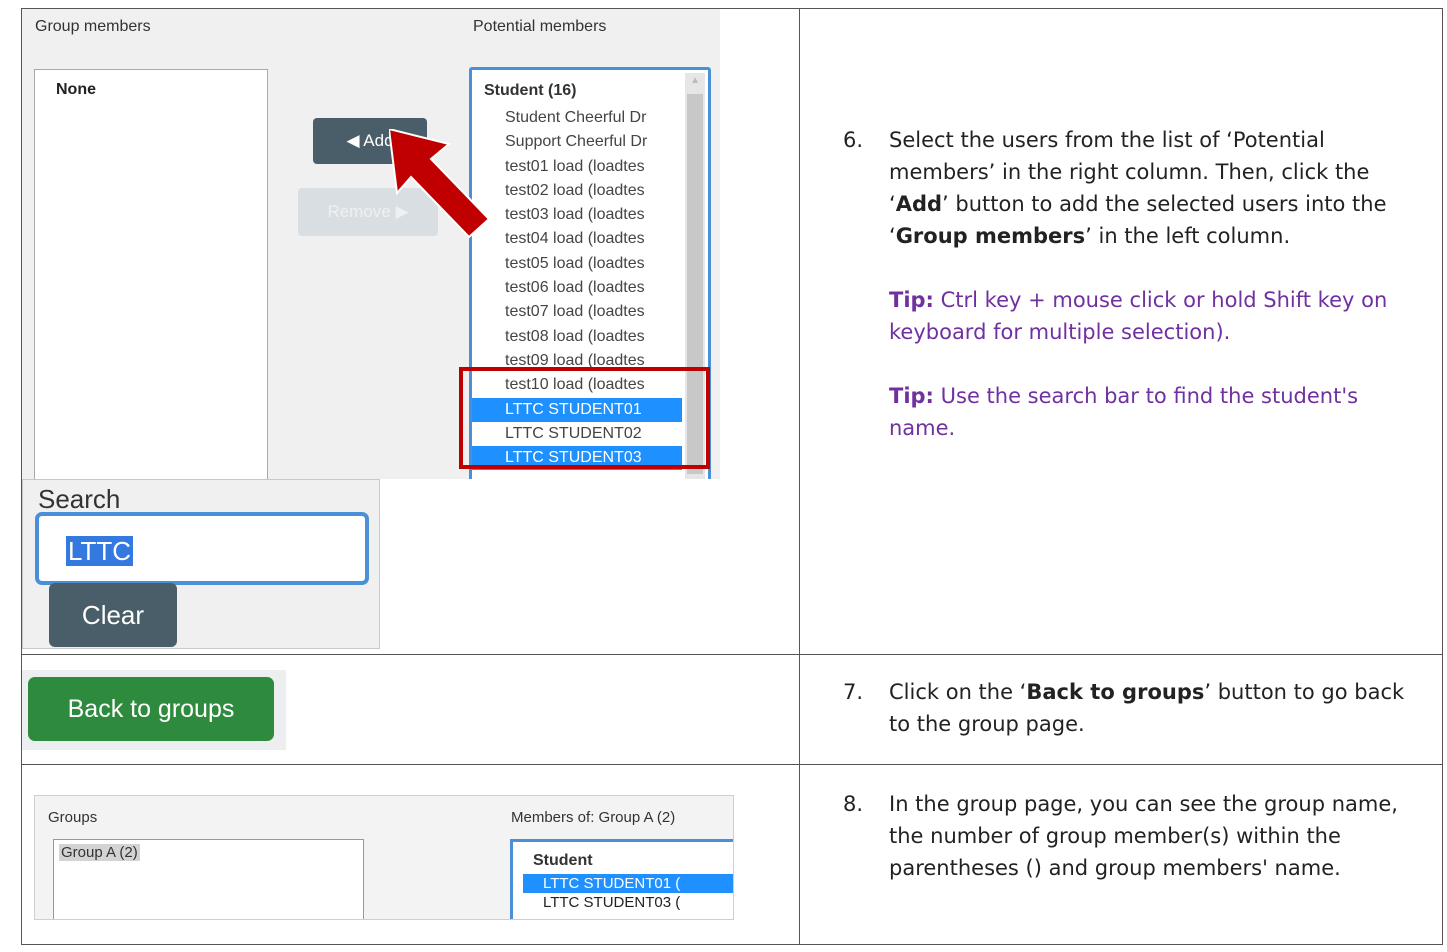 The image size is (1447, 952). Describe the element at coordinates (577, 312) in the screenshot. I see `potential-member-item: test07 load (loadtes` at that location.